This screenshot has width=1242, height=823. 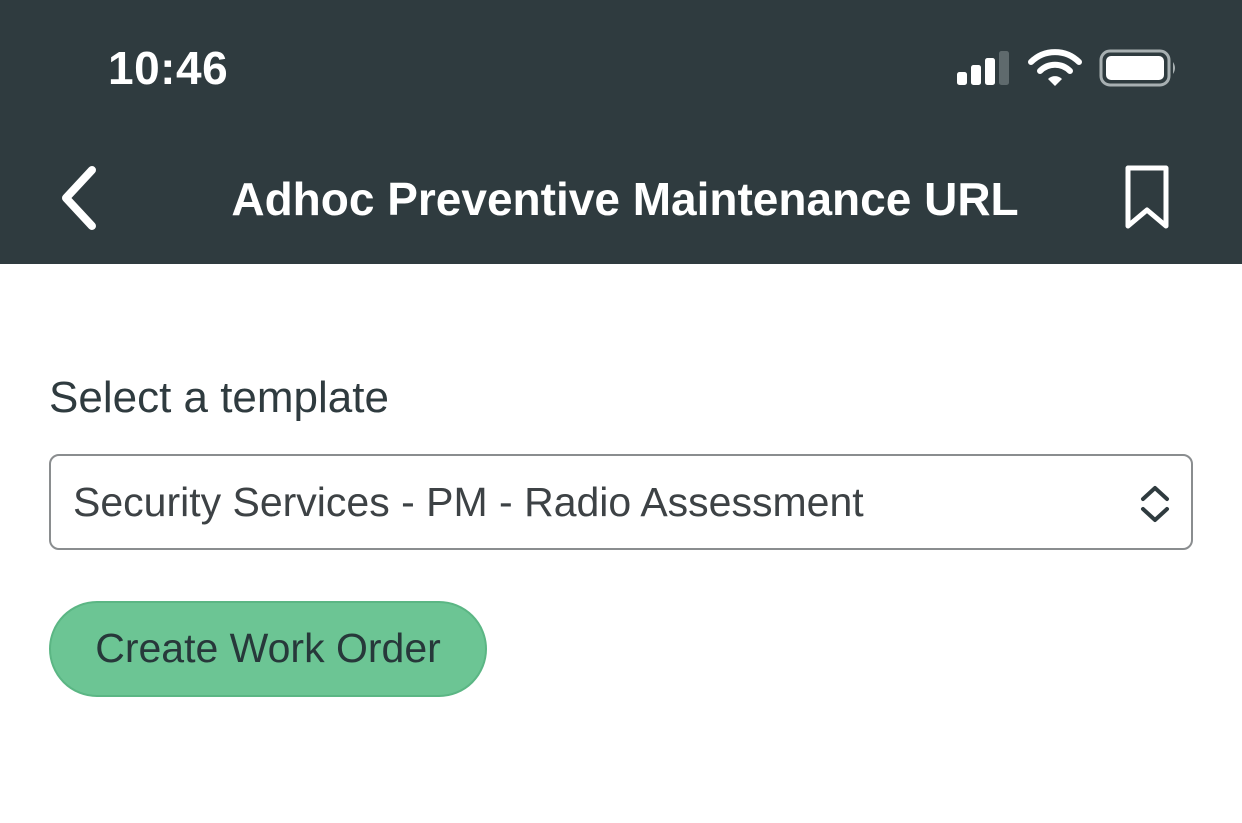 What do you see at coordinates (219, 397) in the screenshot?
I see `template-label: Select a template` at bounding box center [219, 397].